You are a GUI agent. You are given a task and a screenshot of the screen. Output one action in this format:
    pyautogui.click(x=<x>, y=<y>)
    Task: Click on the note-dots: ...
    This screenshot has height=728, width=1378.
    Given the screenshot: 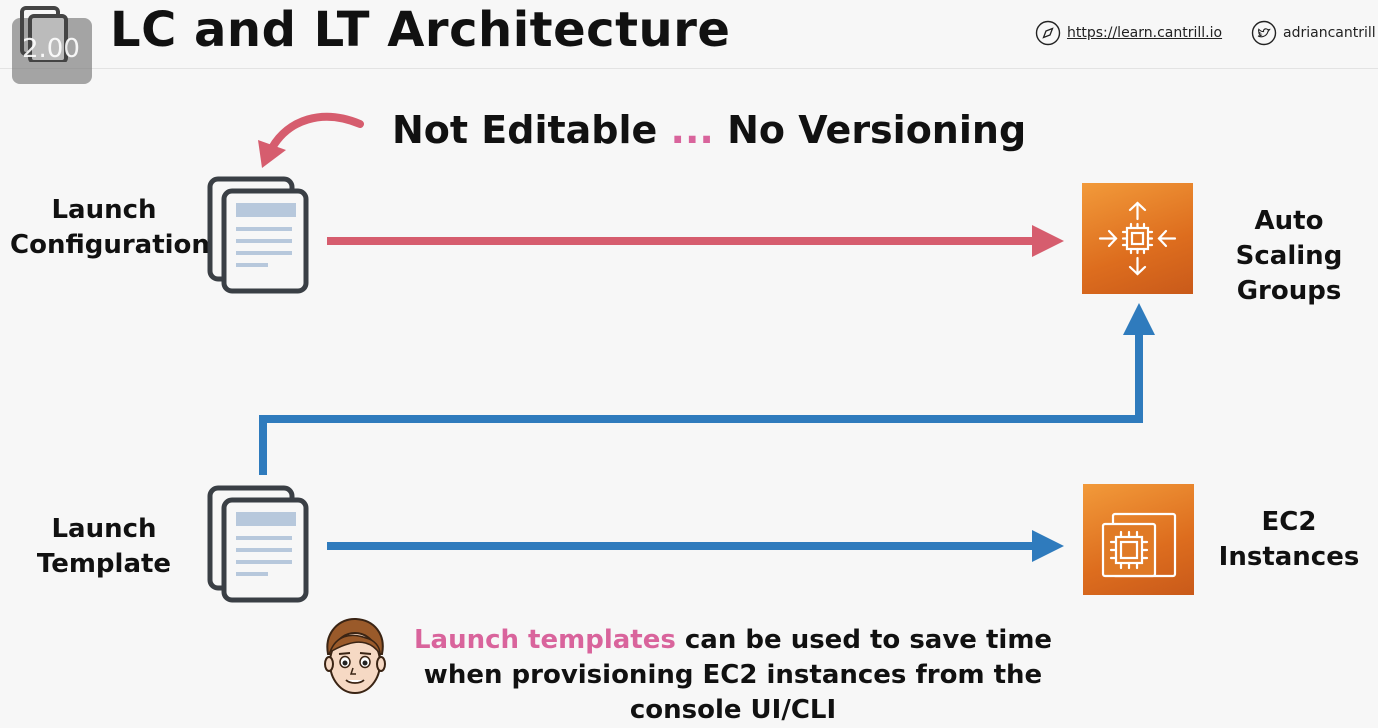 What is the action you would take?
    pyautogui.click(x=692, y=130)
    